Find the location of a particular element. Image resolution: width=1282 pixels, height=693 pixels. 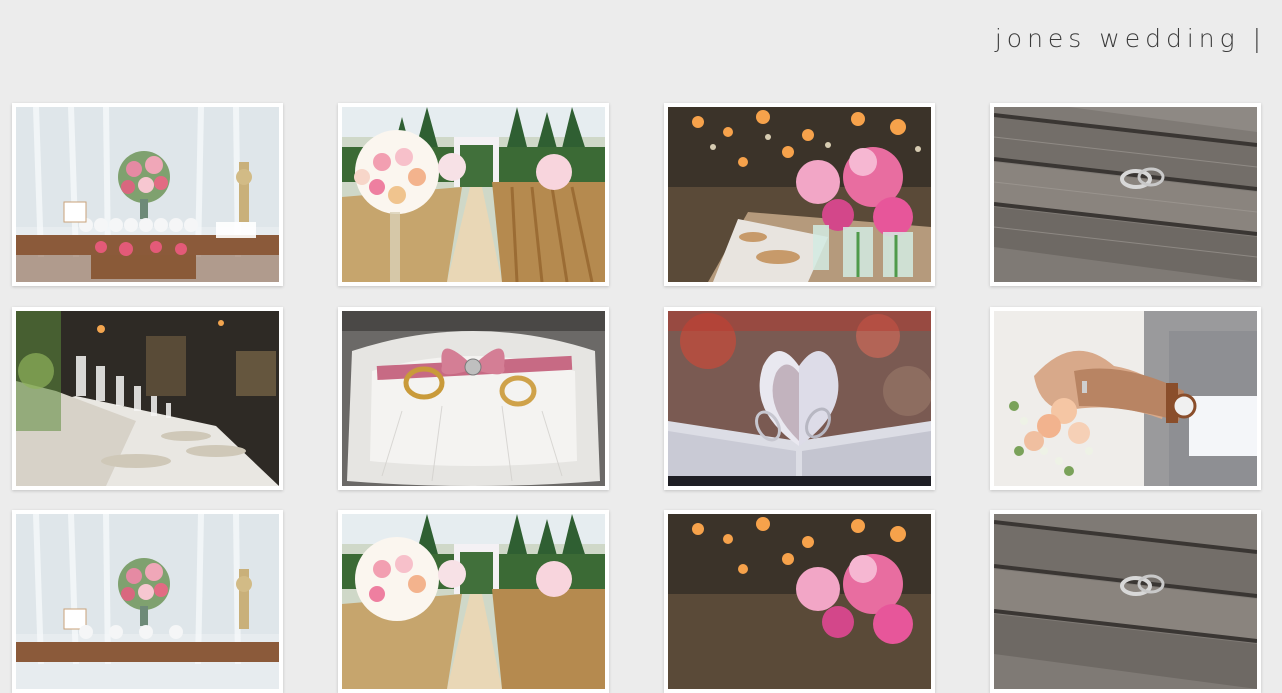

gallery-photo-banquet-table is located at coordinates (147, 398).